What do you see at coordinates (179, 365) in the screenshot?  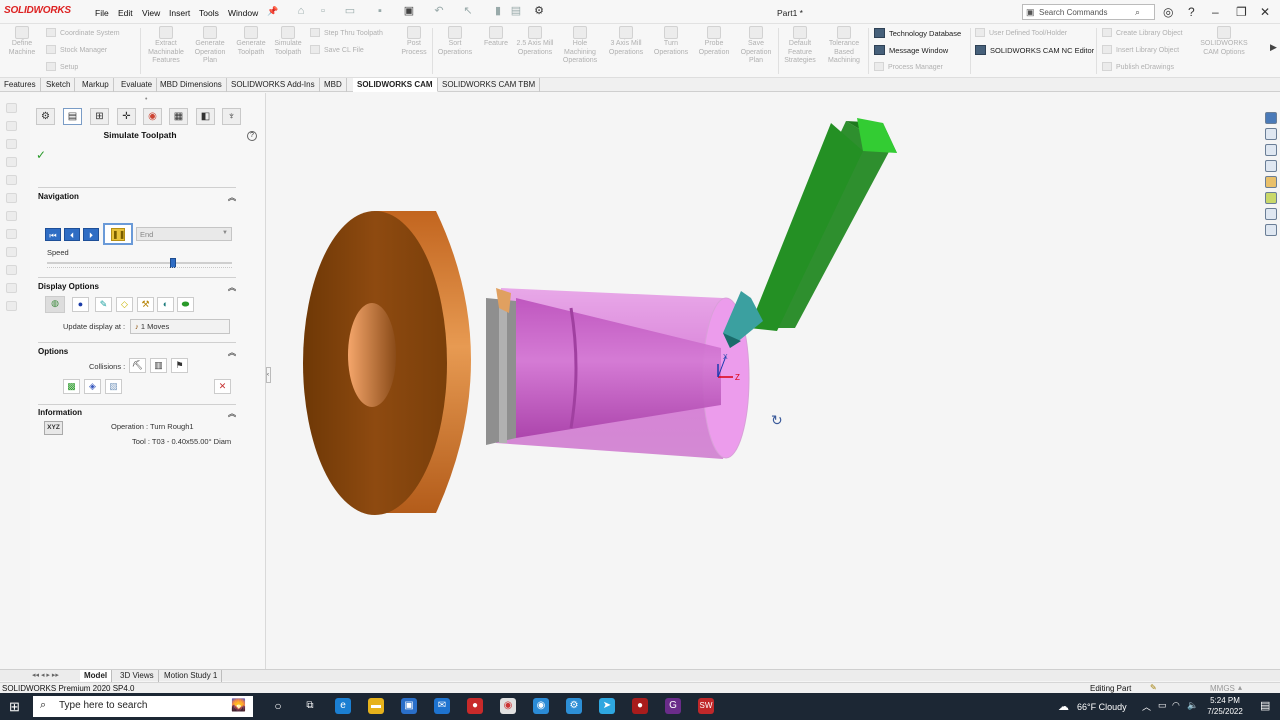 I see `collision-holder-button: ⚑` at bounding box center [179, 365].